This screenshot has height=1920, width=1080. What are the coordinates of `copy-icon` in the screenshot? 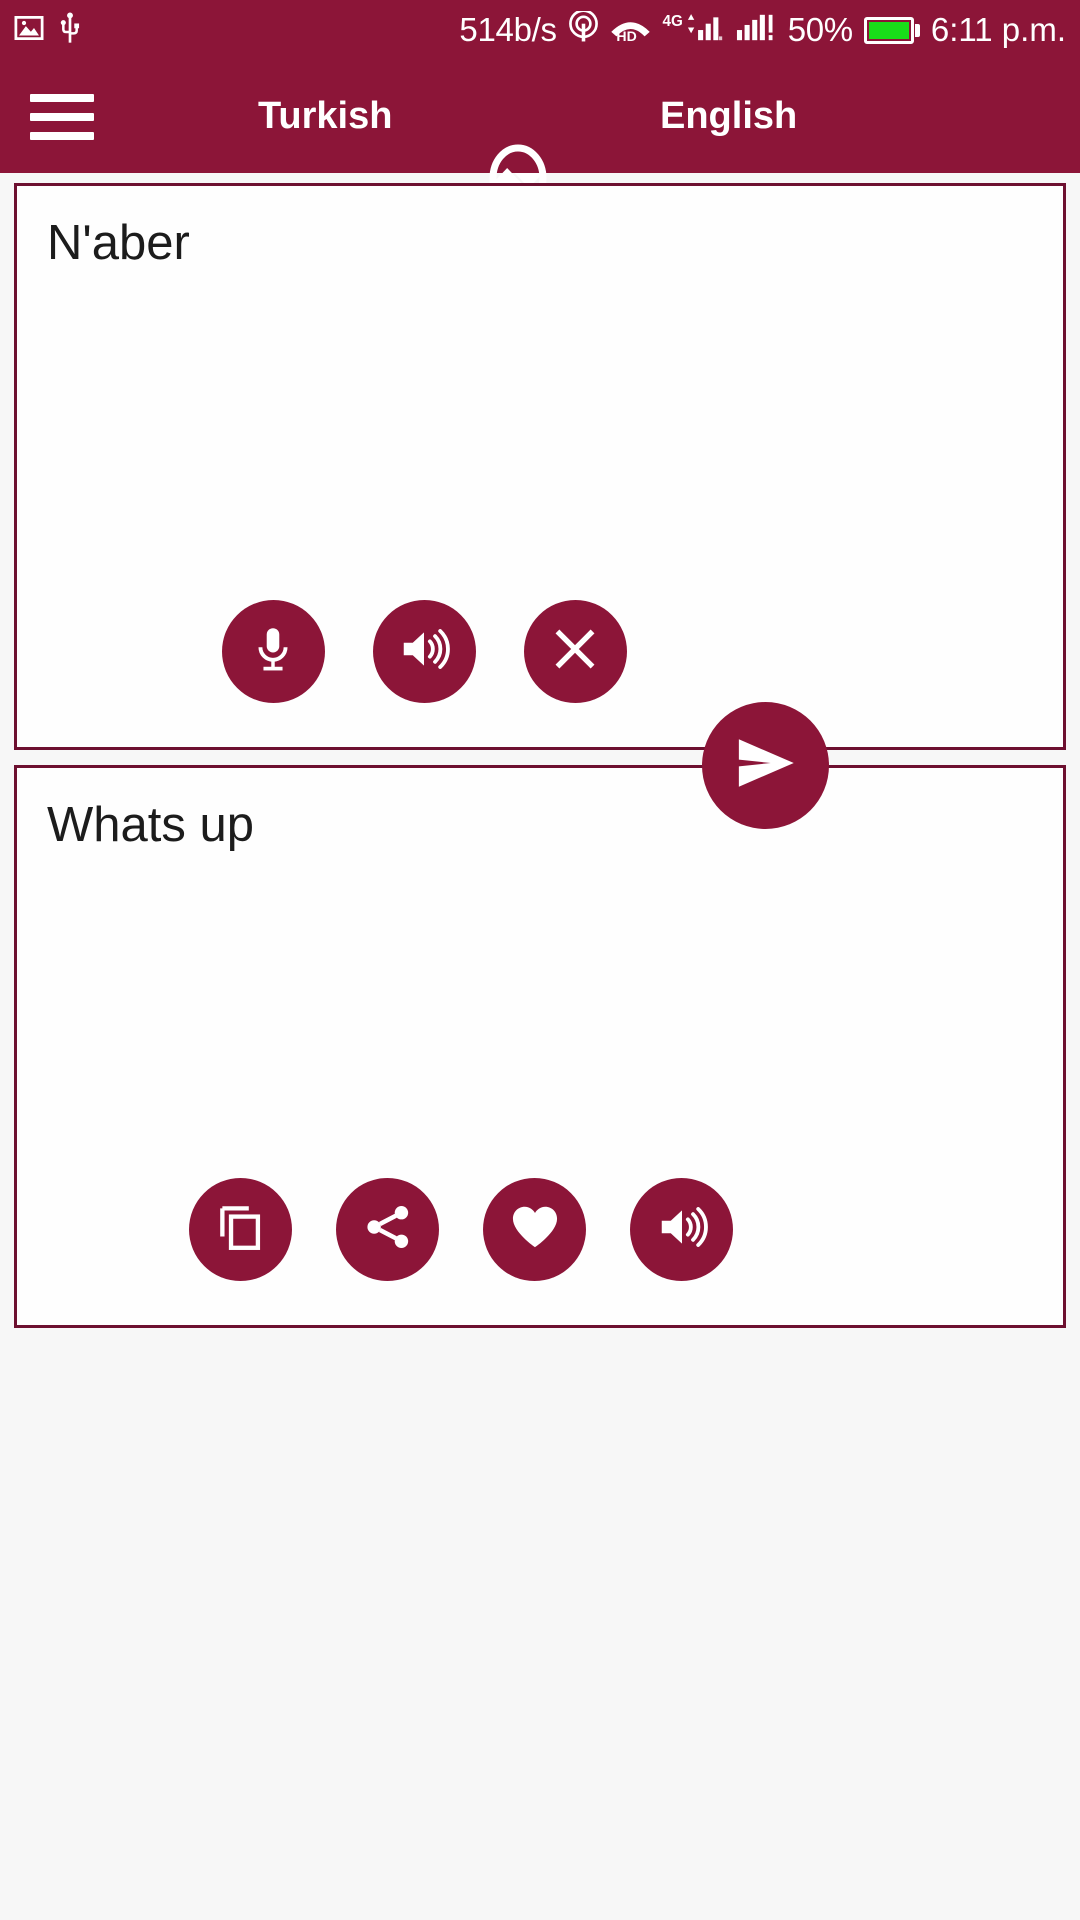 It's located at (241, 1229).